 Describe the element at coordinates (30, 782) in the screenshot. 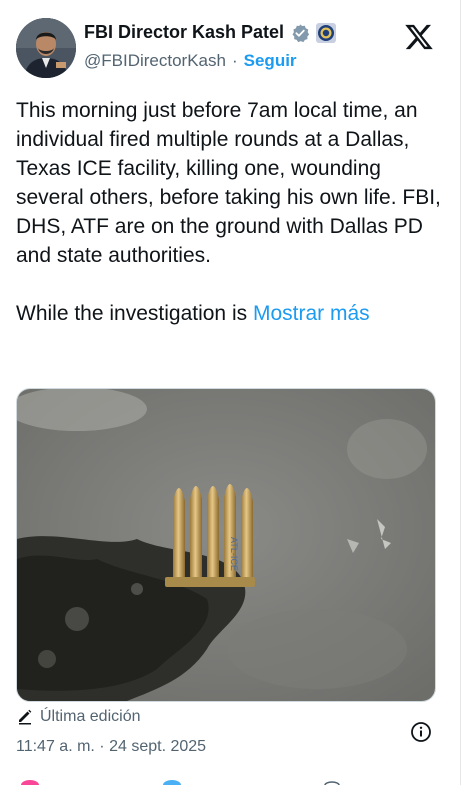

I see `like-icon` at that location.